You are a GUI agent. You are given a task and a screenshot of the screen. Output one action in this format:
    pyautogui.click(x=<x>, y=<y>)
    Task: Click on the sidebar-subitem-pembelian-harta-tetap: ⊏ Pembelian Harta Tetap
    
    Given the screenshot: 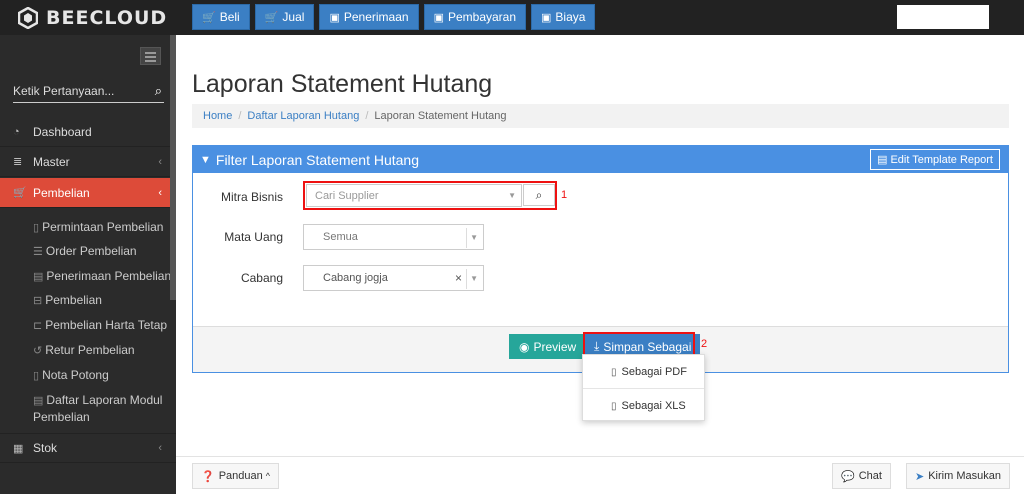 What is the action you would take?
    pyautogui.click(x=103, y=325)
    